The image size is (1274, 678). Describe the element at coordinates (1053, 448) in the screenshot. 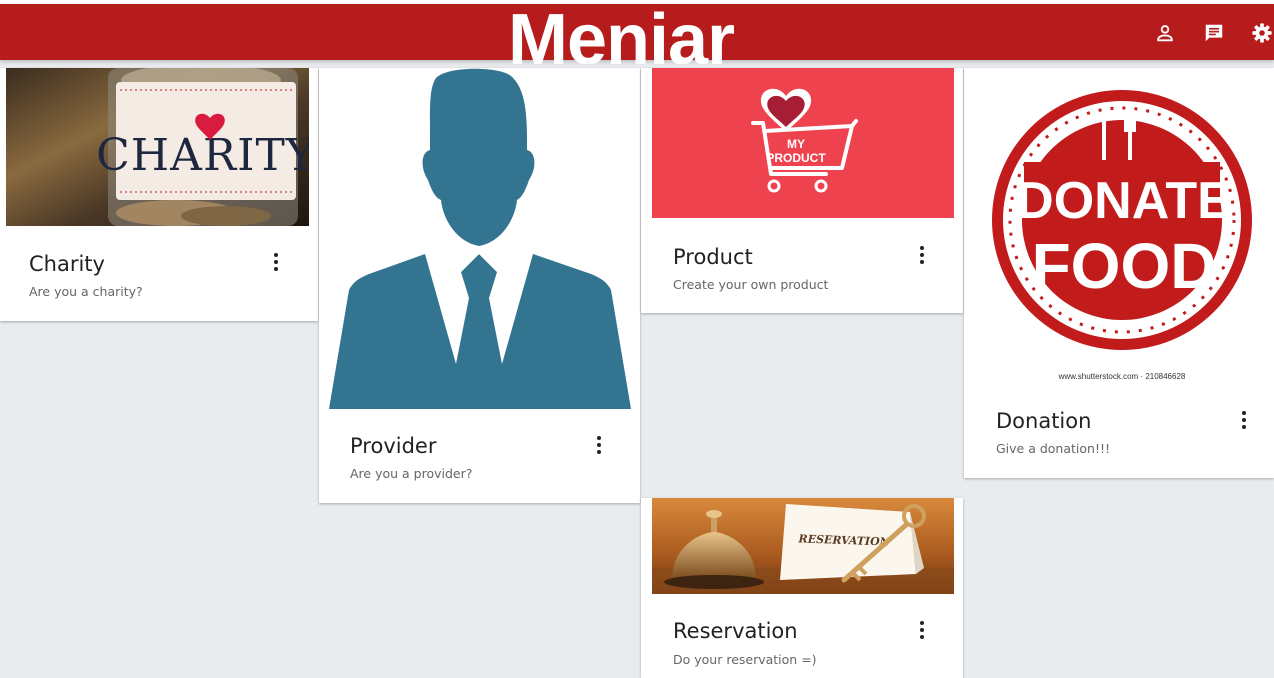

I see `card-subtitle: Give a donation!!!` at that location.